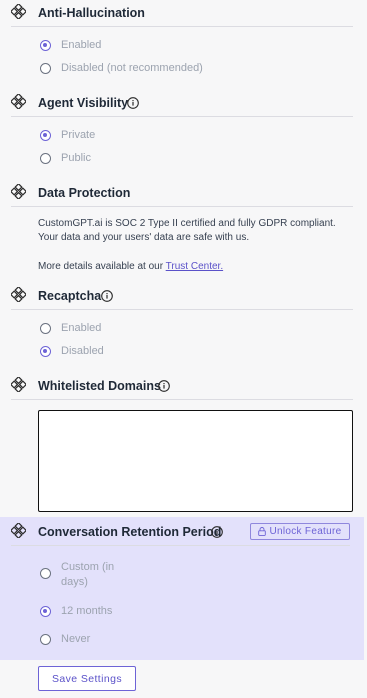  I want to click on recaptcha-options: Enabled Disabled, so click(182, 337).